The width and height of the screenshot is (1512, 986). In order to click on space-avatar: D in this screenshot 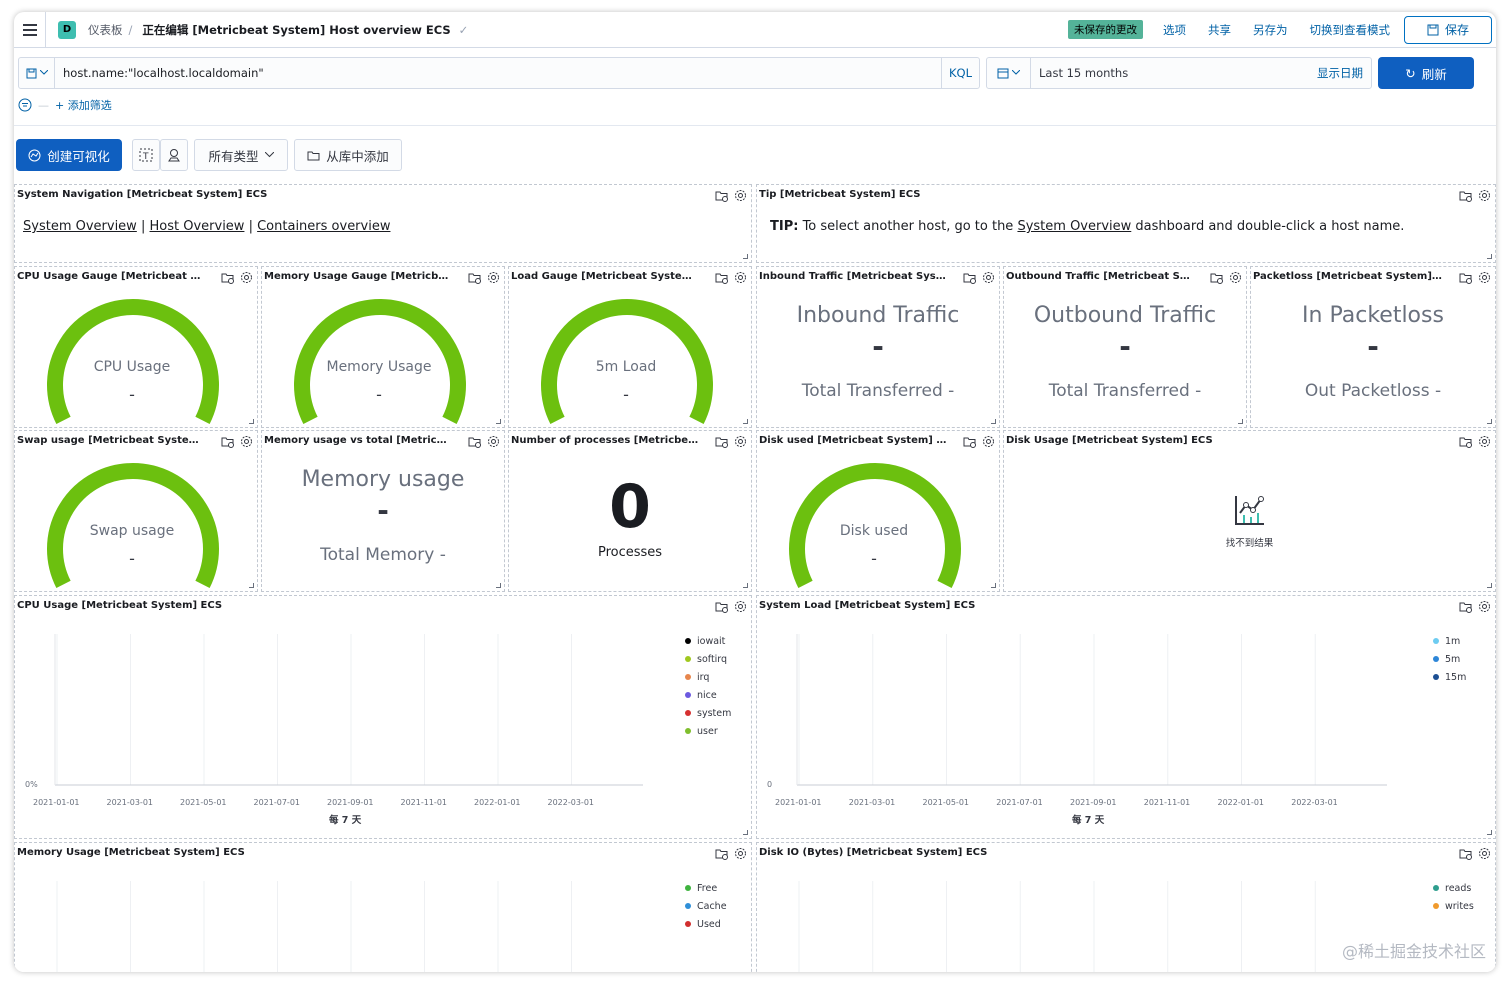, I will do `click(67, 29)`.